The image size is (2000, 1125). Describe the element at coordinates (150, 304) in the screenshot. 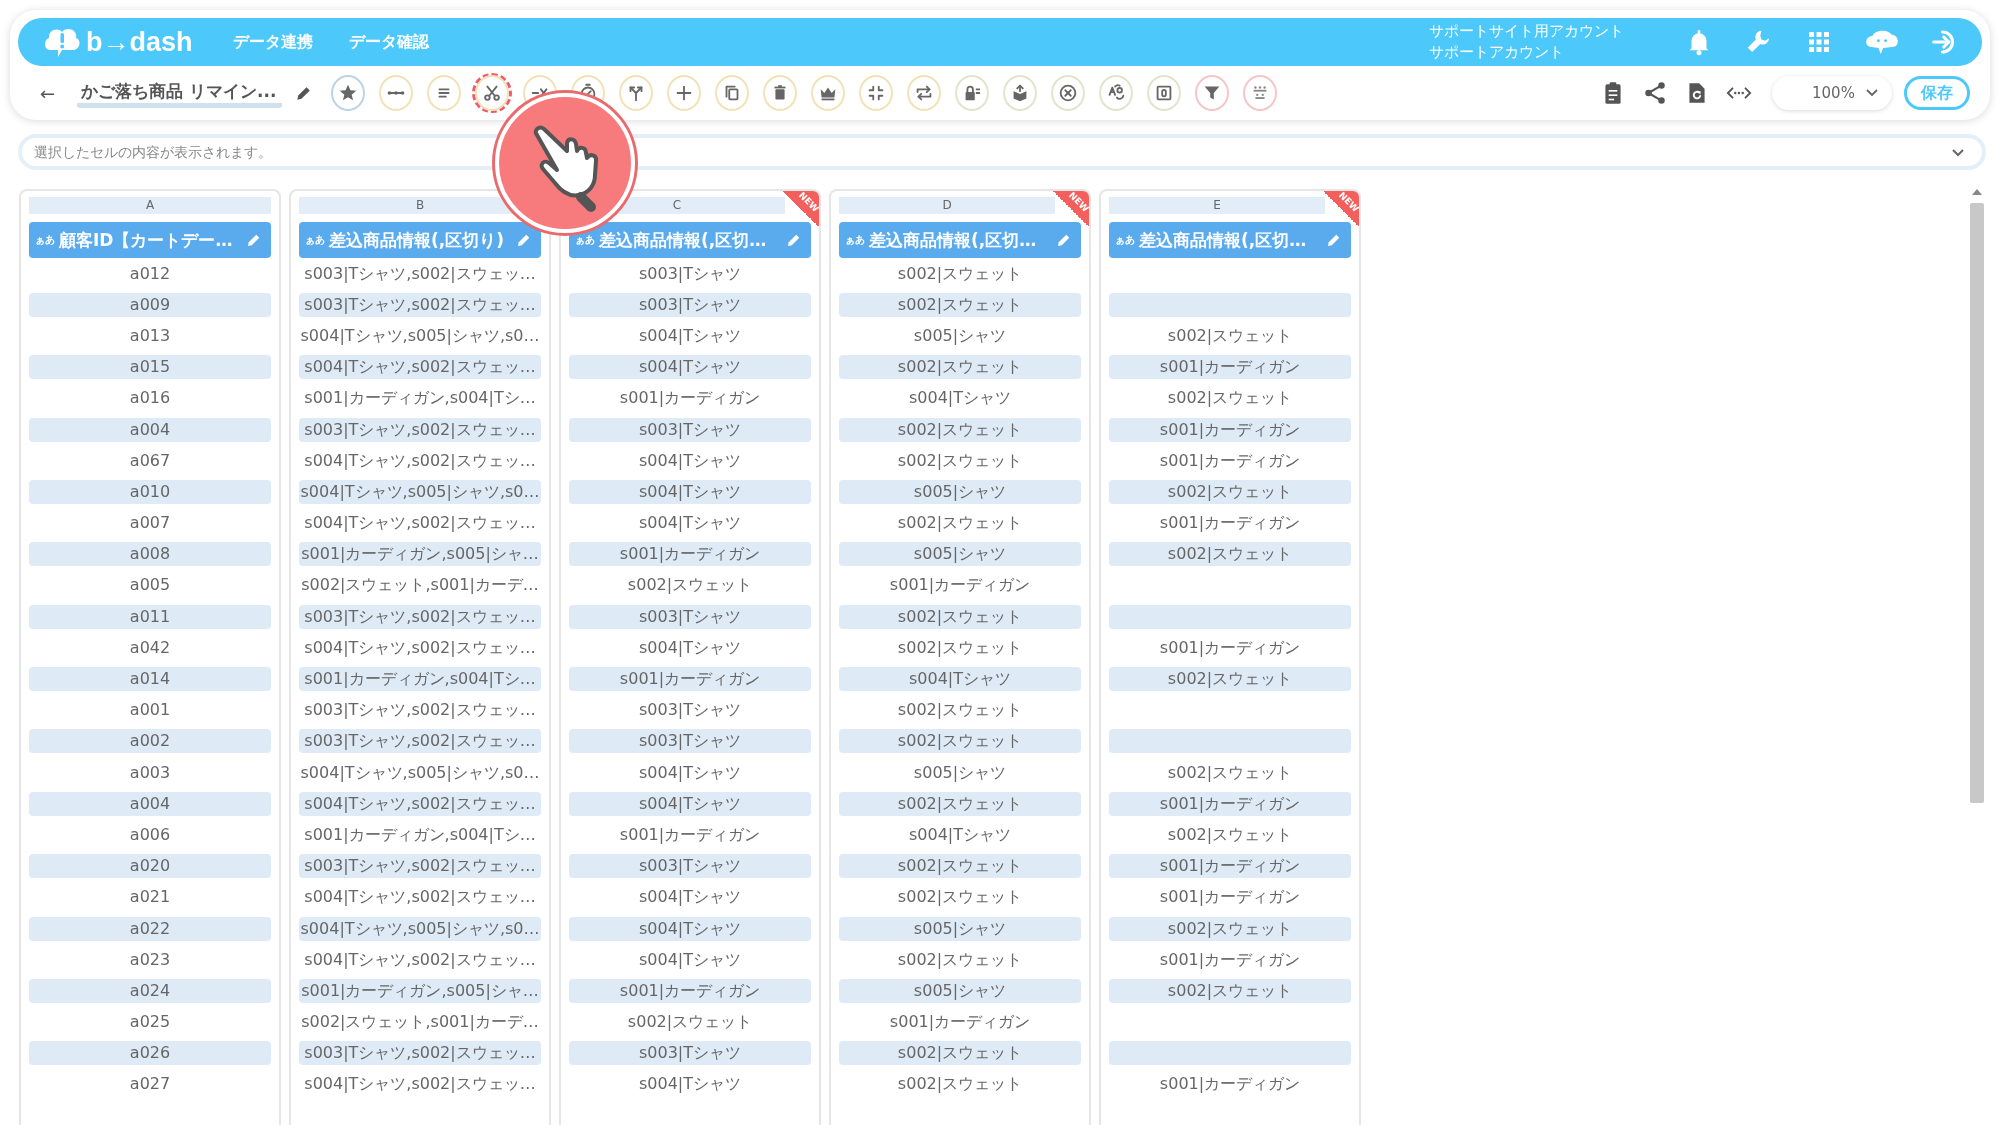

I see `table-cell: a009` at that location.